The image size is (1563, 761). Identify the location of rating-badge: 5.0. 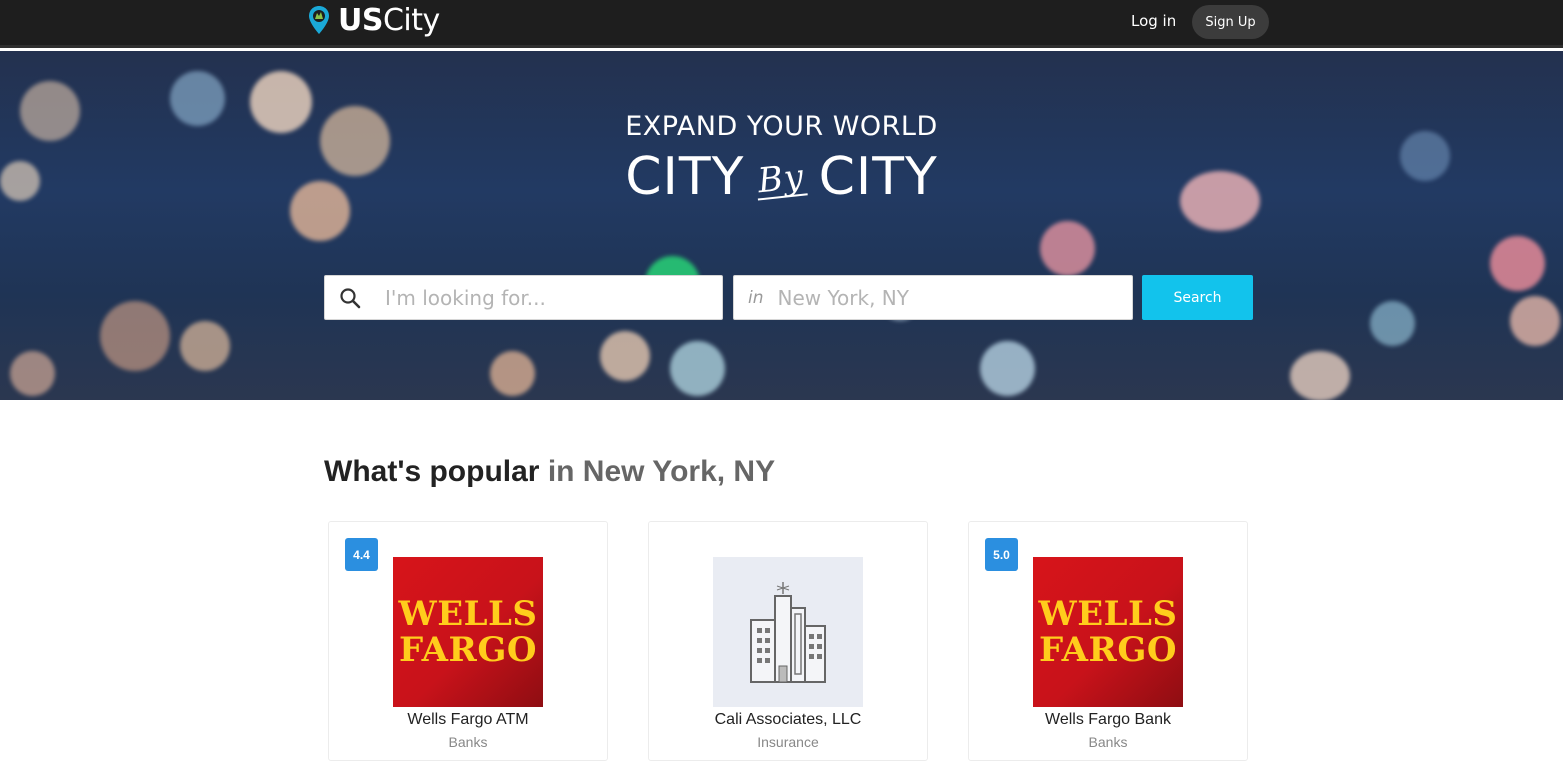
(1001, 554).